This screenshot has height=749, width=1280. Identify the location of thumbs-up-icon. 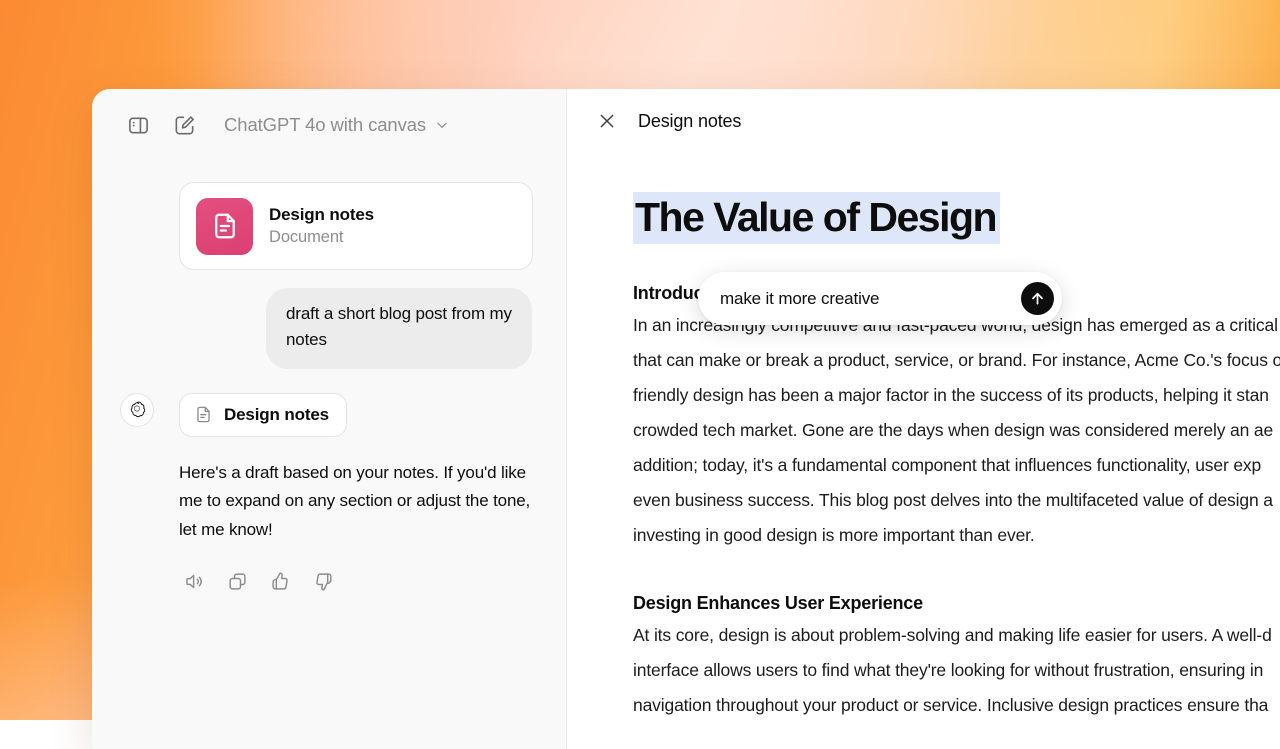
(280, 581).